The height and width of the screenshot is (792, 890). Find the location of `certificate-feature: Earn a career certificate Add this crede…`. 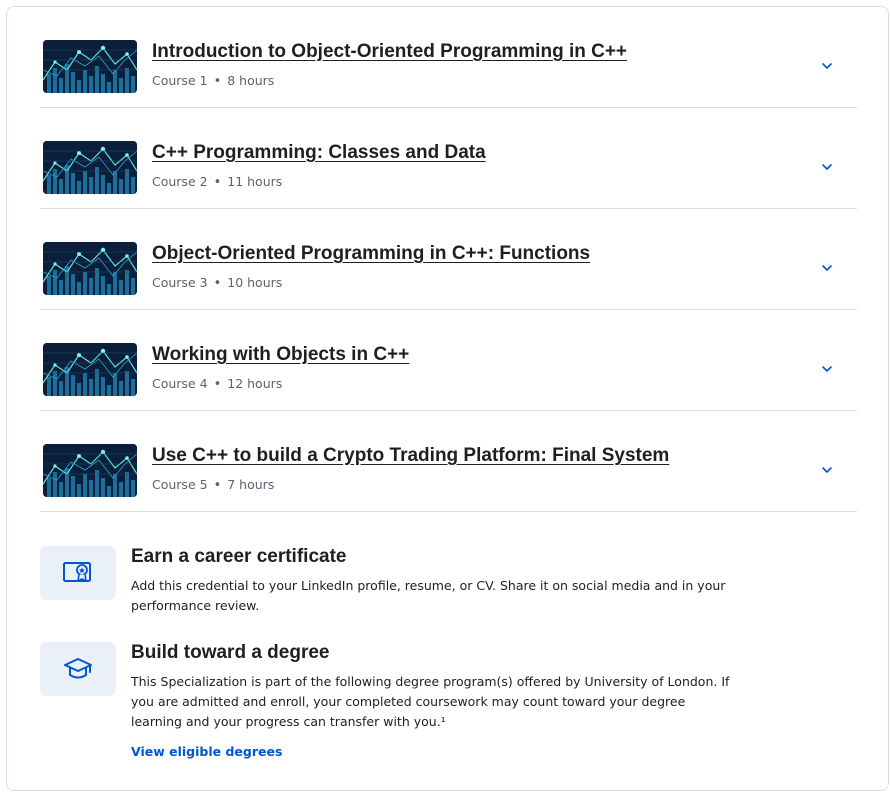

certificate-feature: Earn a career certificate Add this crede… is located at coordinates (448, 581).